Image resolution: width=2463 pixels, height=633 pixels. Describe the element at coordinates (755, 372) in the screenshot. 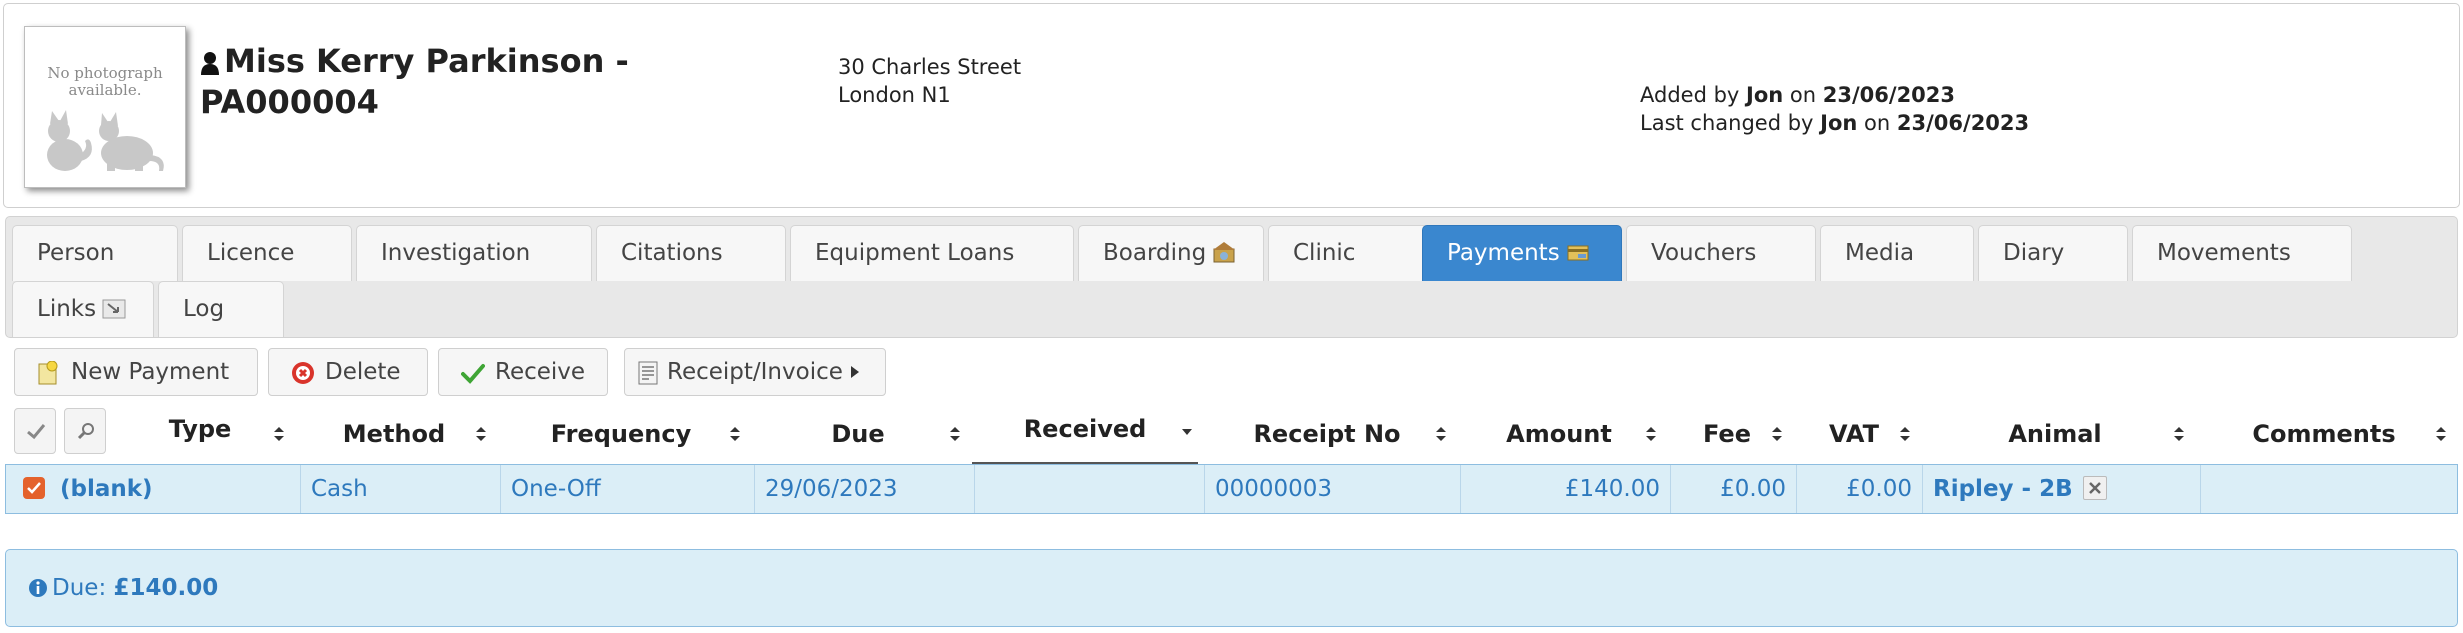

I see `receipt-invoice-menu-button: Receipt/Invoice` at that location.